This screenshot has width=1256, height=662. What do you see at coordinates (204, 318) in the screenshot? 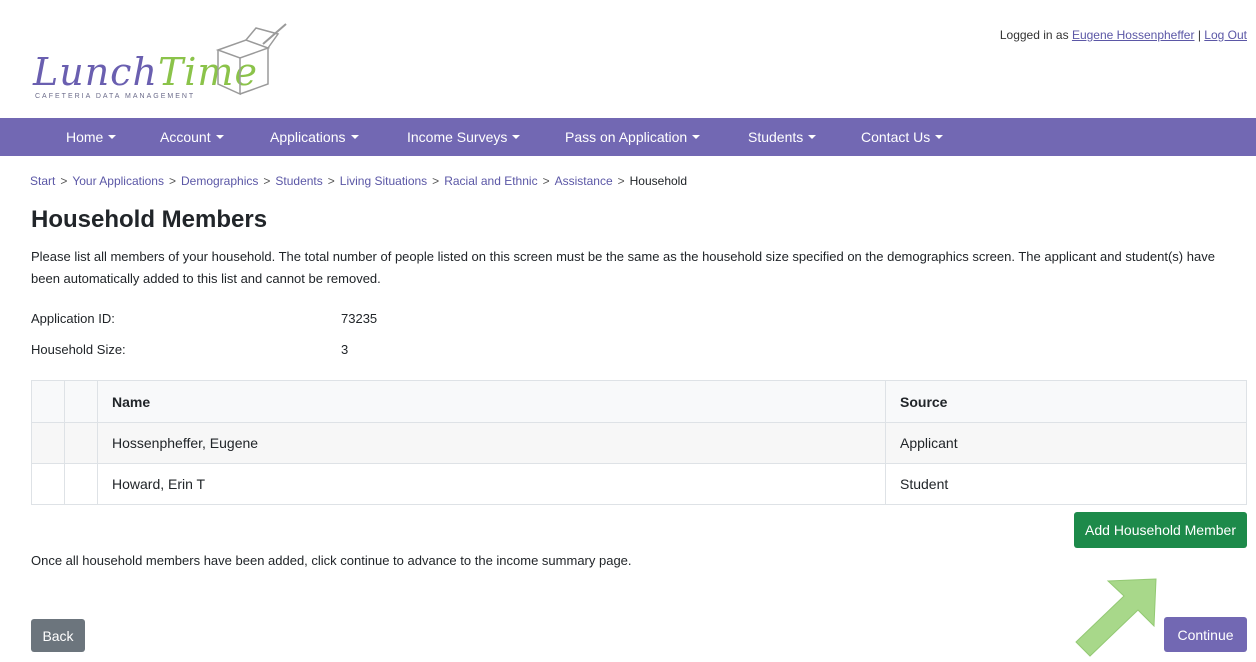
I see `application-id-row: Application ID: 73235` at bounding box center [204, 318].